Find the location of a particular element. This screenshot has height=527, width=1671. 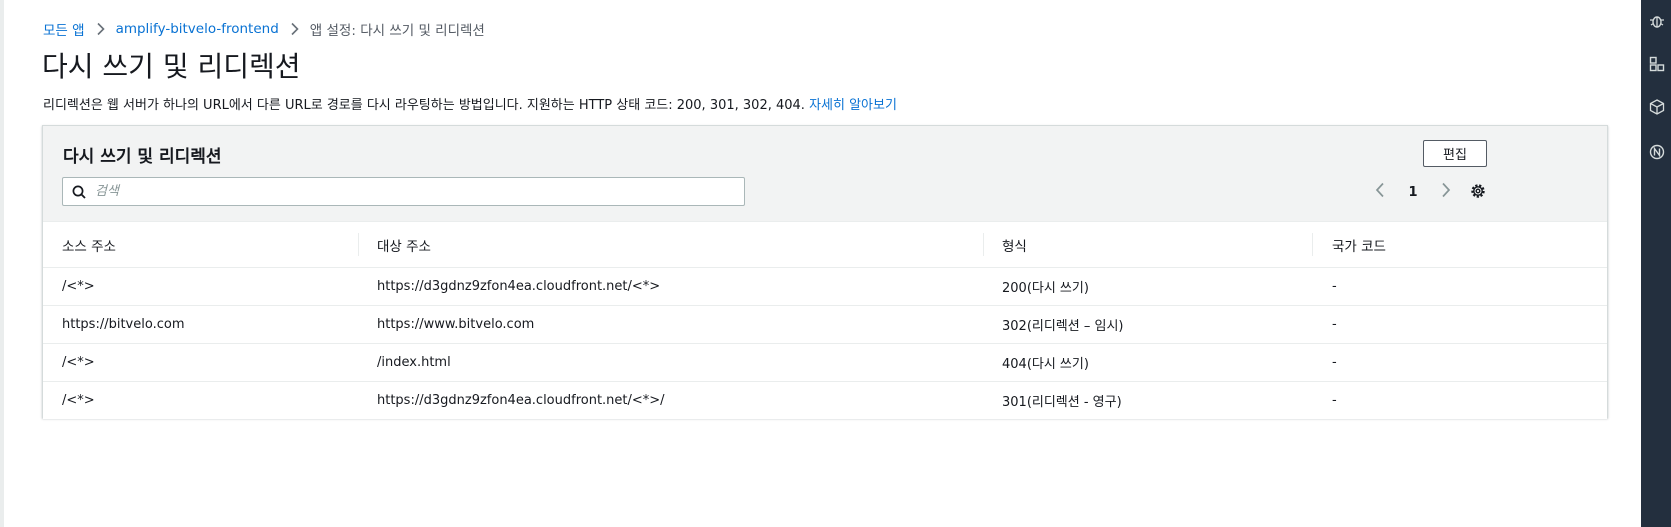

source-cell: https://bitvelo.com is located at coordinates (123, 324).